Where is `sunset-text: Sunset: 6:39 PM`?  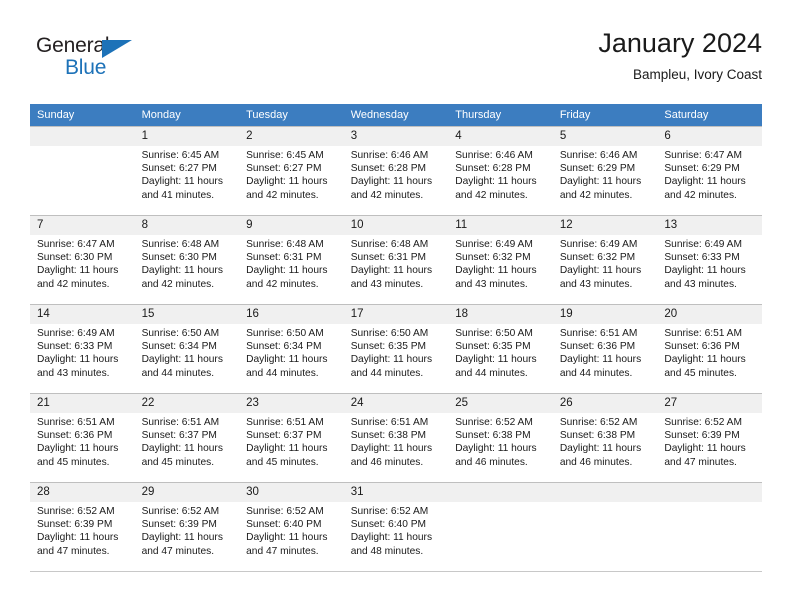
sunset-text: Sunset: 6:39 PM is located at coordinates (75, 525).